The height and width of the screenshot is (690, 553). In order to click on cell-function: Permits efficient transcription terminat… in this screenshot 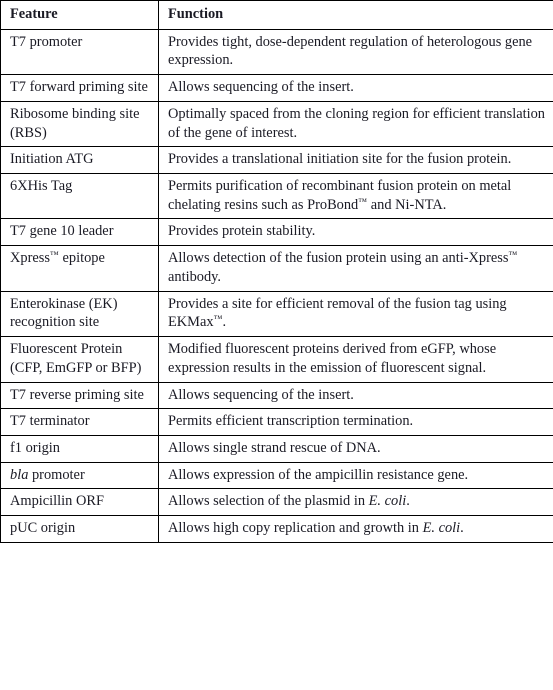, I will do `click(355, 422)`.